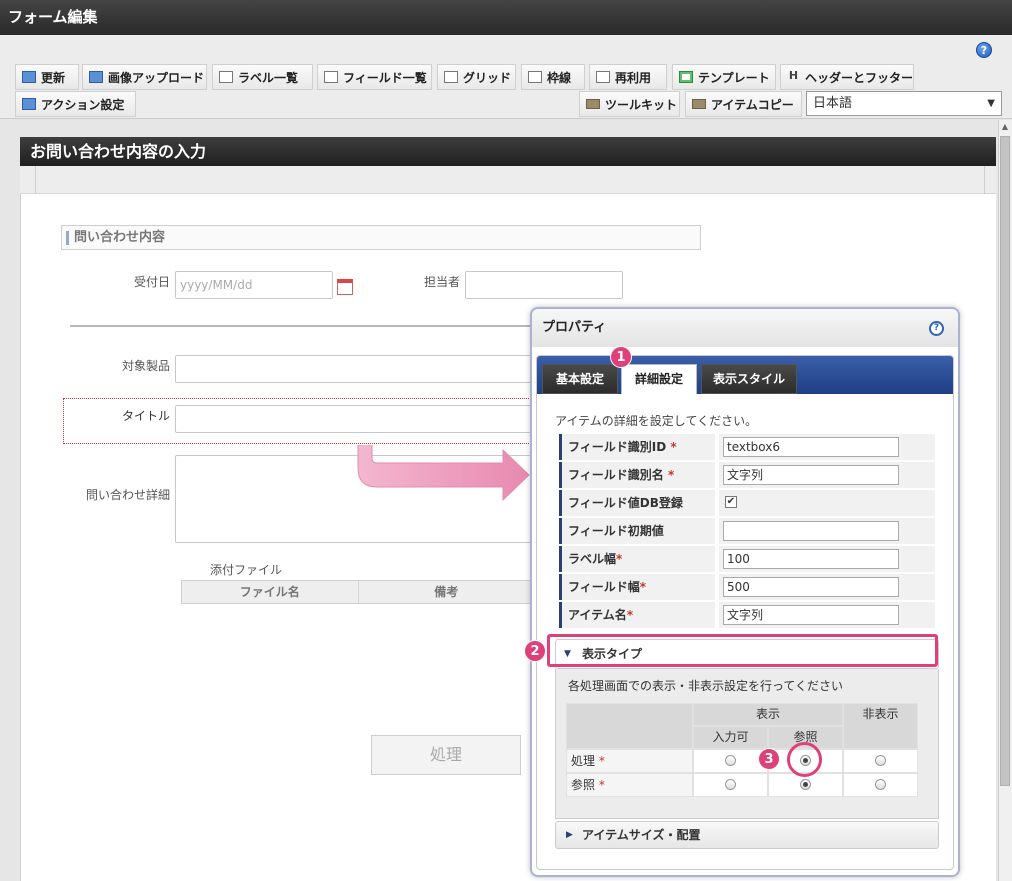 This screenshot has height=881, width=1012. Describe the element at coordinates (75, 104) in the screenshot. I see `action-settings-button: アクション設定` at that location.